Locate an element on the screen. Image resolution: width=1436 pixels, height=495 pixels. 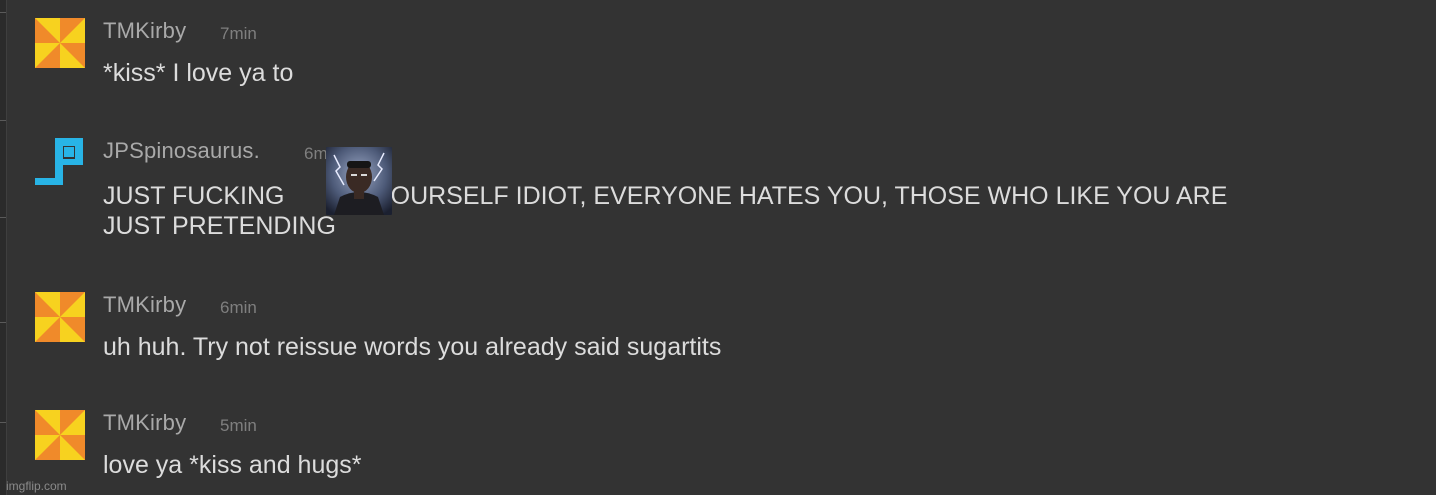
message-text: *kiss* I love ya to is located at coordinates (198, 73).